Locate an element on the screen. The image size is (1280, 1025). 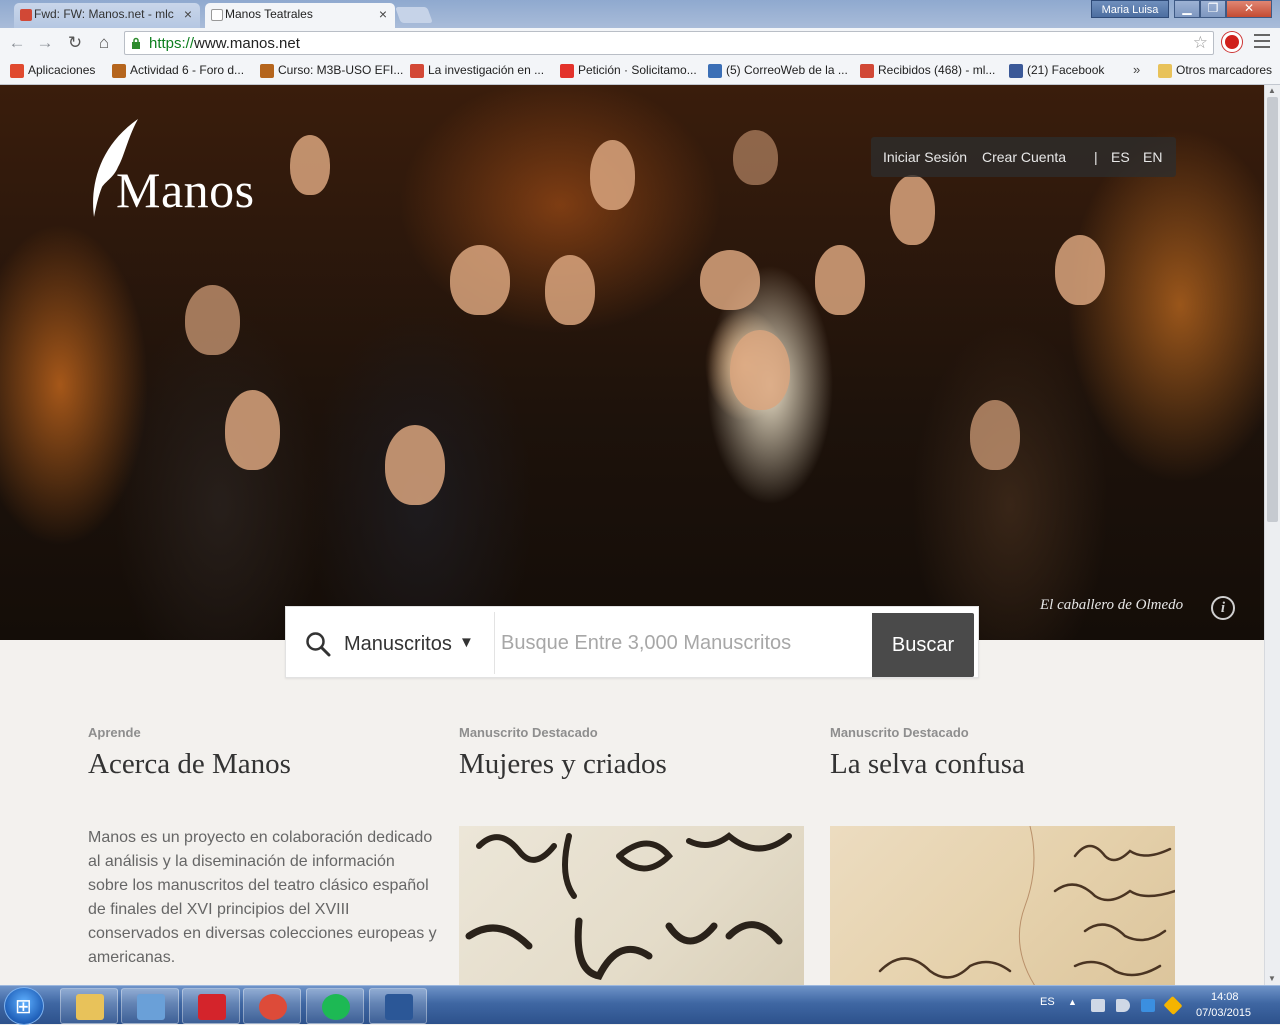
image-viewer-icon is located at coordinates (151, 1007).